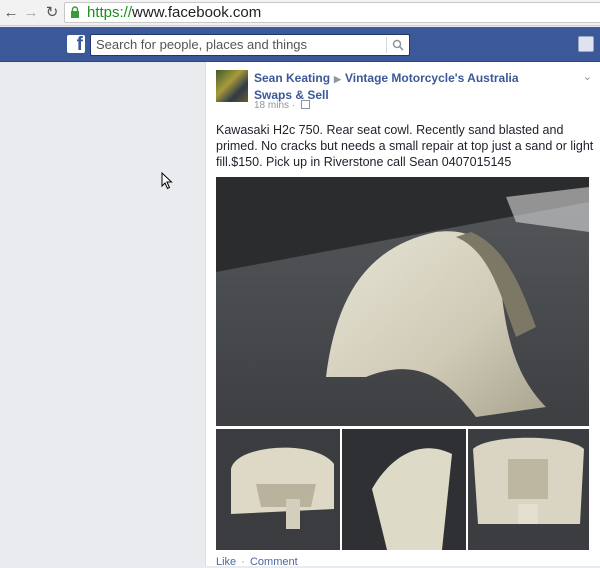 The image size is (600, 568). What do you see at coordinates (79, 44) in the screenshot?
I see `facebook-logo-letter: f` at bounding box center [79, 44].